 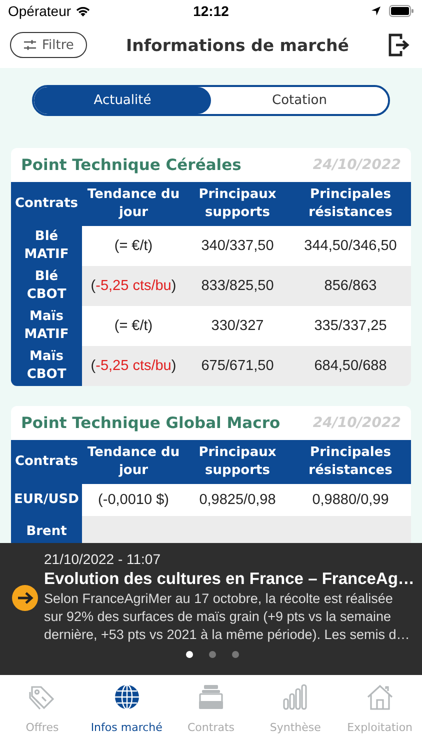 What do you see at coordinates (46, 500) in the screenshot?
I see `contract-cell: EUR/USD` at bounding box center [46, 500].